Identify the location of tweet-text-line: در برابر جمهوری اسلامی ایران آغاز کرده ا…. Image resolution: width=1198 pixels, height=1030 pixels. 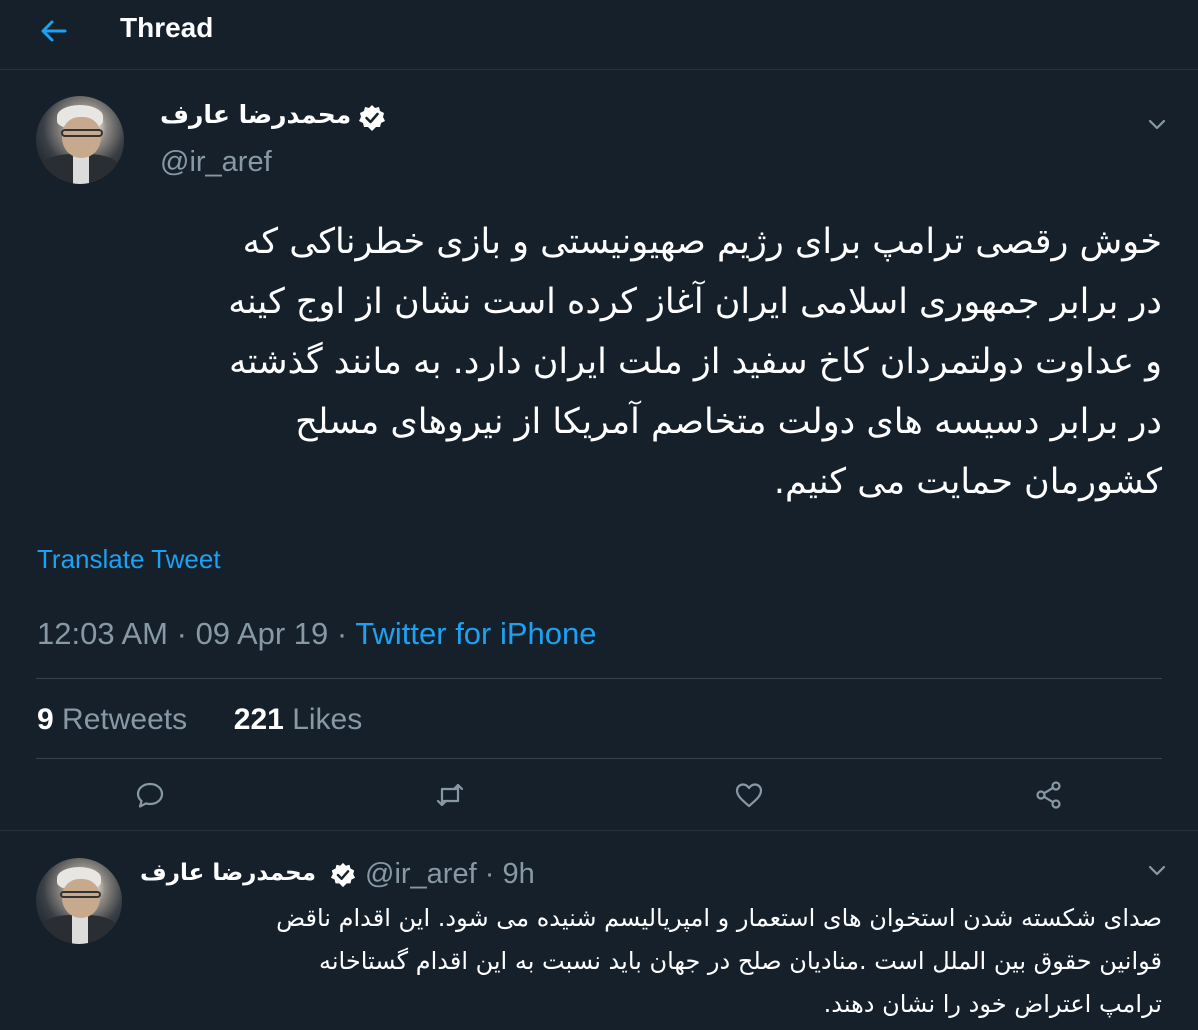
(695, 302).